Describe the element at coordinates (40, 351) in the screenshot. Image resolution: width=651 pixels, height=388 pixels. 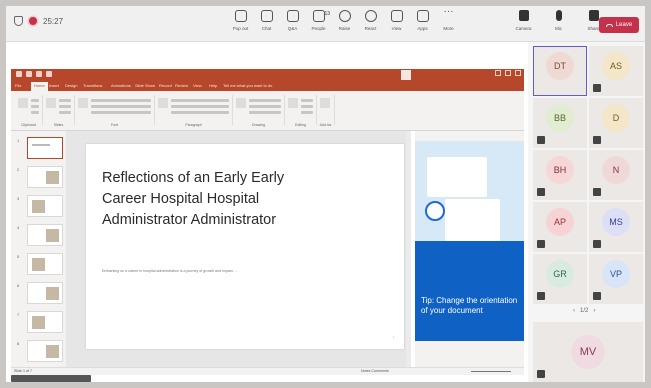
I see `slide-thumbnail: 8` at that location.